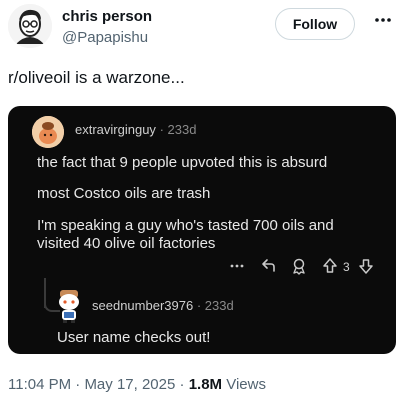  Describe the element at coordinates (39, 384) in the screenshot. I see `tweet-time: 11:04 PM` at that location.